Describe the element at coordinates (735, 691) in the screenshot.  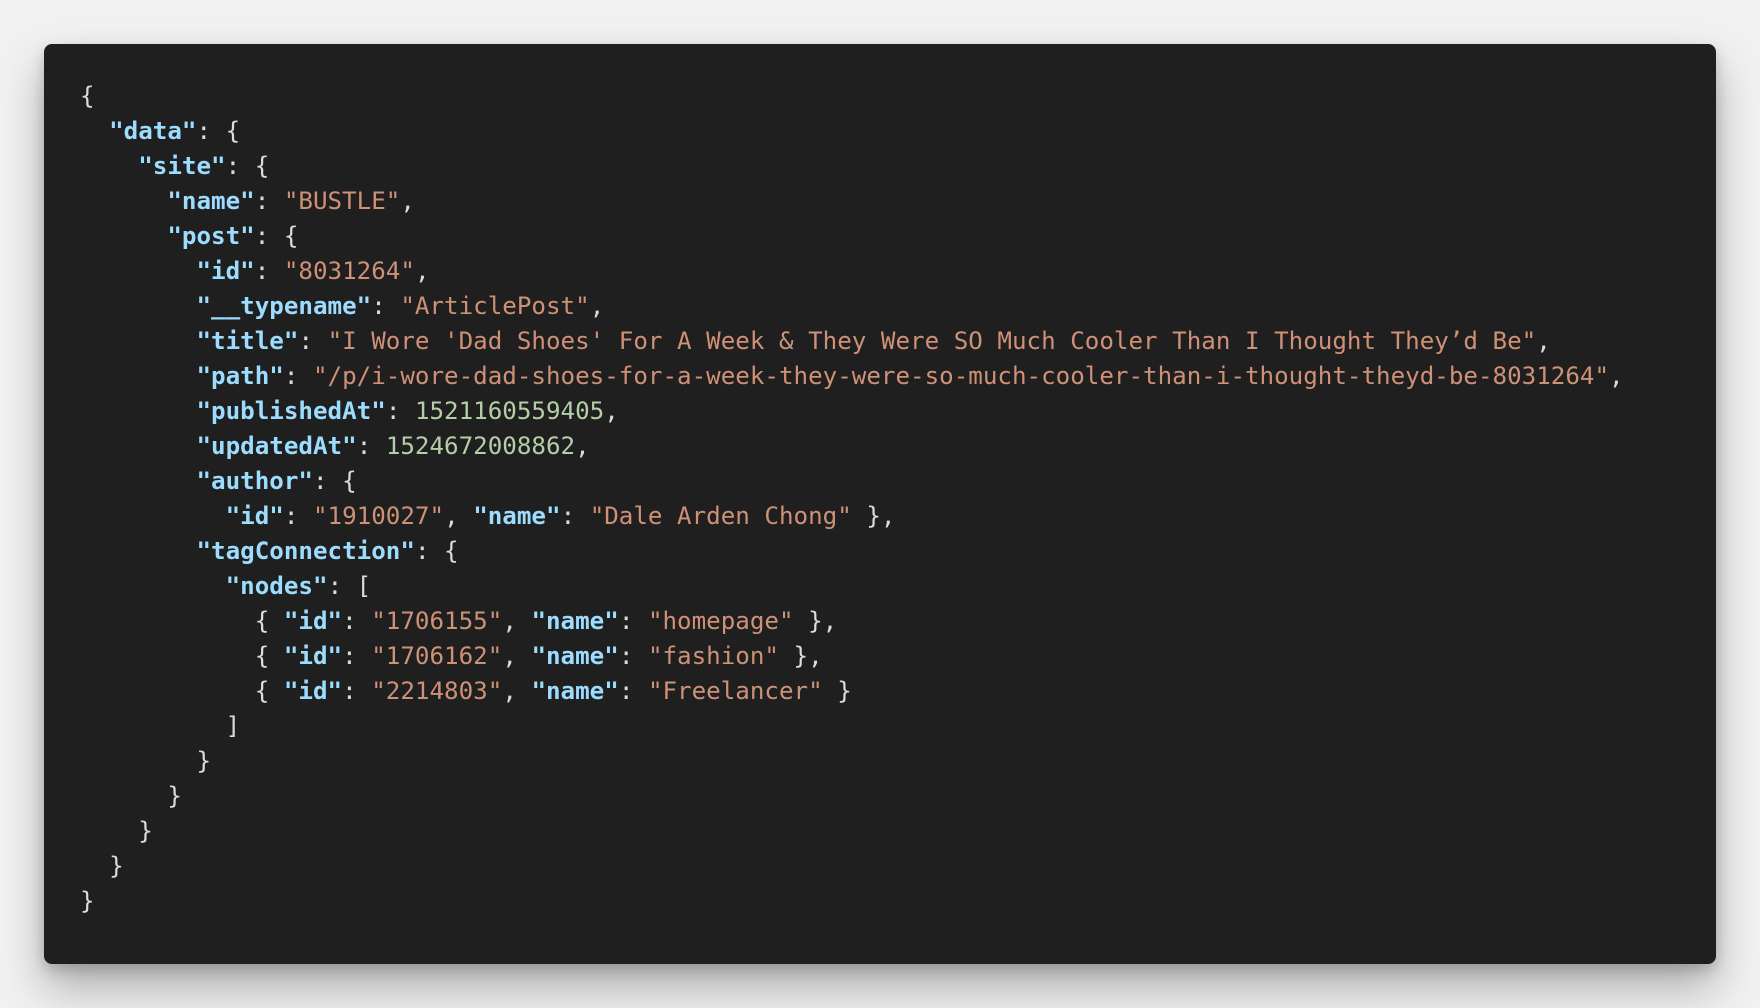
I see `json-string: "Freelancer"` at that location.